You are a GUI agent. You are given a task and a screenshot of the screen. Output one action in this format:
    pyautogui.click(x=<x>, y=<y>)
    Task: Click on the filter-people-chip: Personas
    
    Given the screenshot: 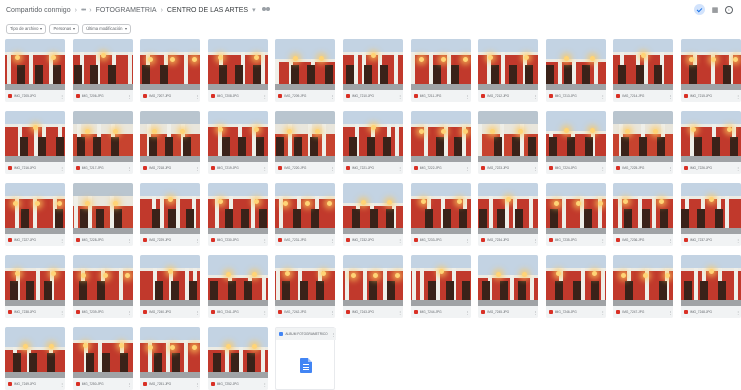 What is the action you would take?
    pyautogui.click(x=64, y=29)
    